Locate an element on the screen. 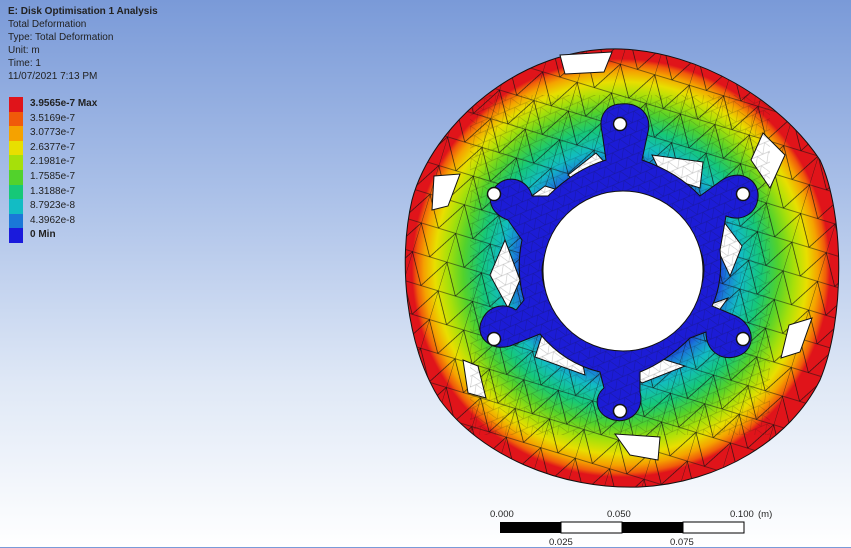 This screenshot has height=548, width=851. scale-unit: (m) is located at coordinates (765, 514).